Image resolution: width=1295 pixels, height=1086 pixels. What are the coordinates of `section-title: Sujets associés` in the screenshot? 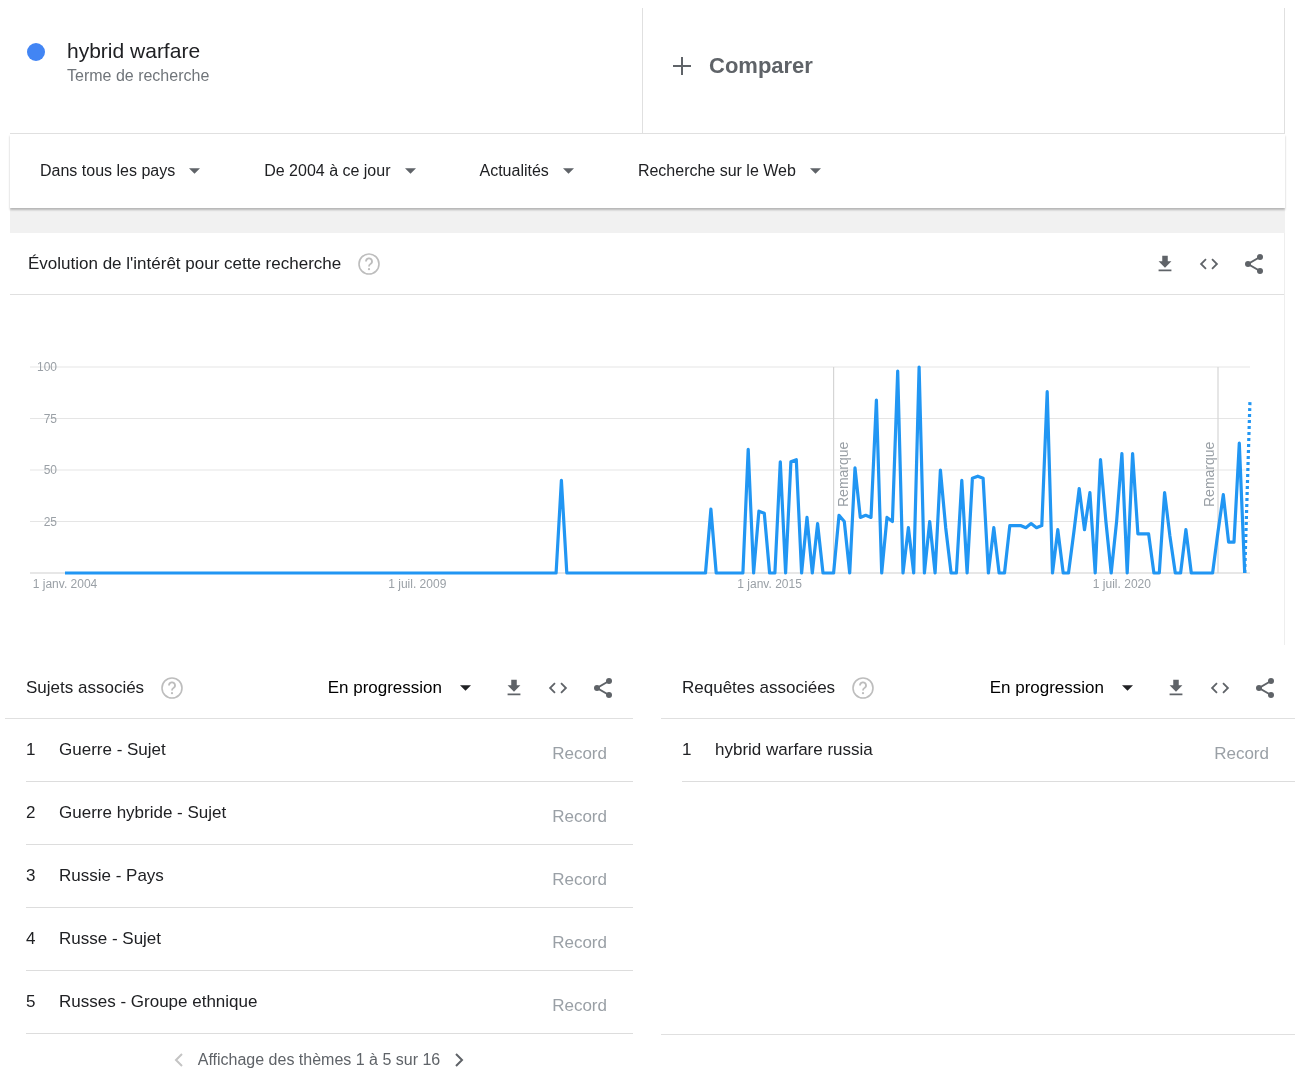 It's located at (85, 687).